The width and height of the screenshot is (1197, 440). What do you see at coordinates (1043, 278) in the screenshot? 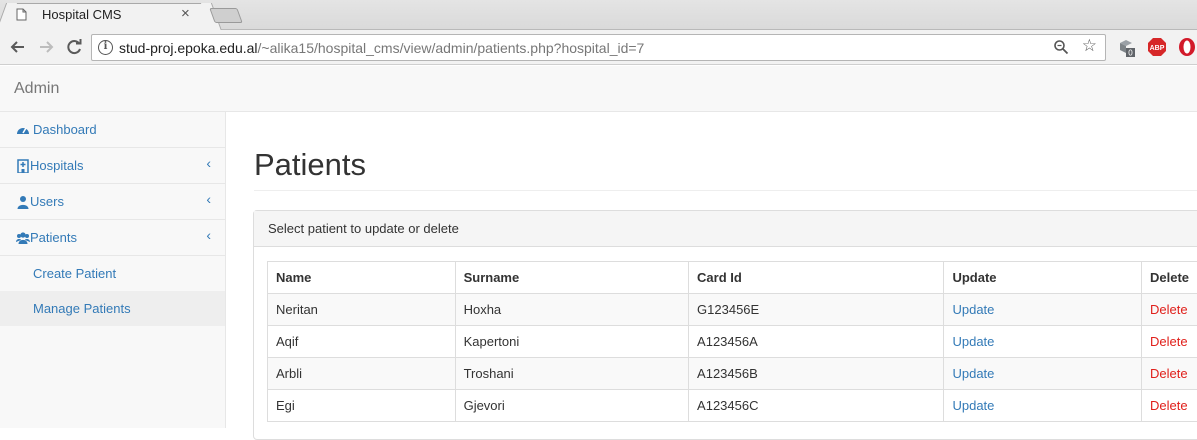
I see `column-header-update: Update` at bounding box center [1043, 278].